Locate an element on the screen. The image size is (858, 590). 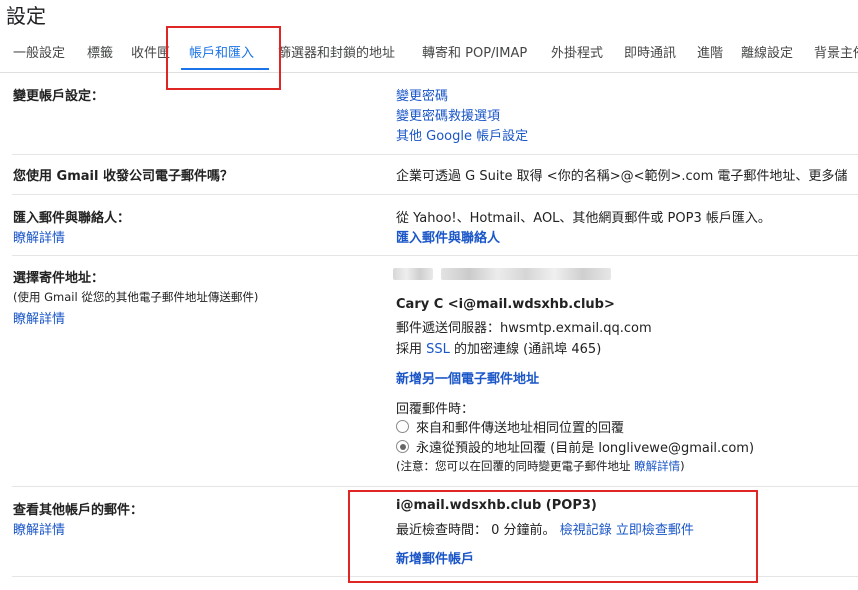
business-label: 您使用 Gmail 收發公司電子郵件嗎？ is located at coordinates (123, 176).